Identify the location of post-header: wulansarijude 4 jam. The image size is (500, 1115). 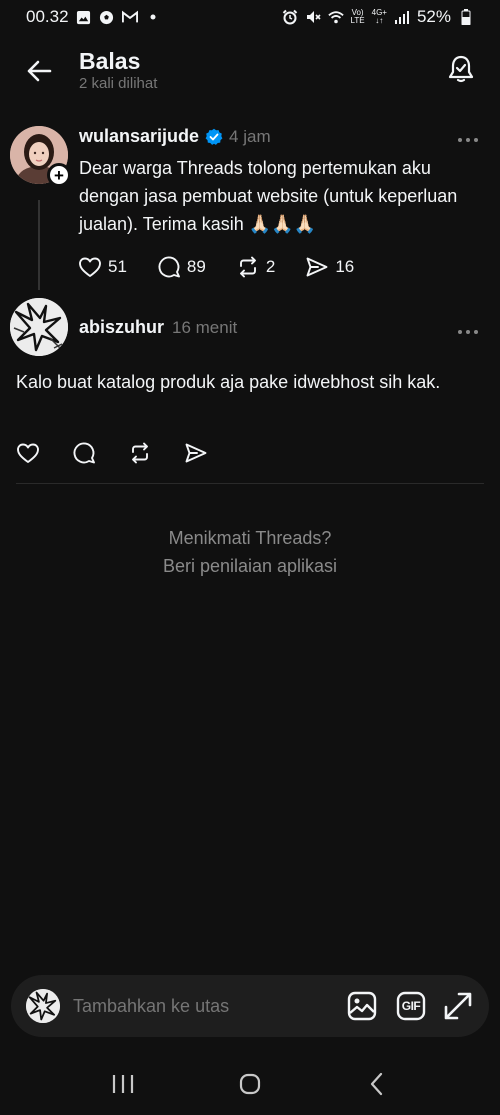
(175, 136).